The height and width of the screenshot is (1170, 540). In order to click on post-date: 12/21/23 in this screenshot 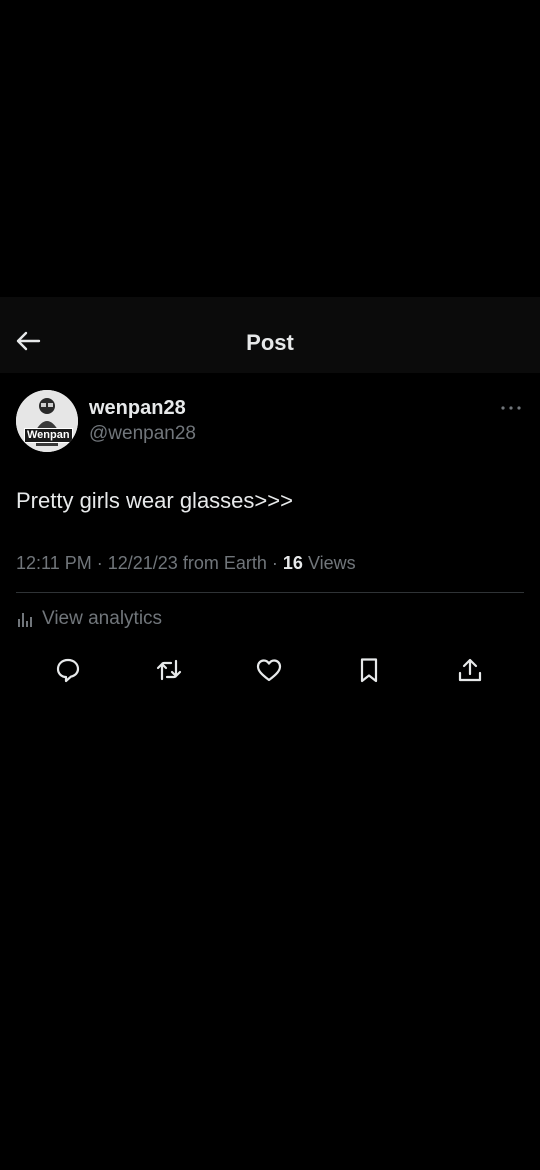, I will do `click(143, 563)`.